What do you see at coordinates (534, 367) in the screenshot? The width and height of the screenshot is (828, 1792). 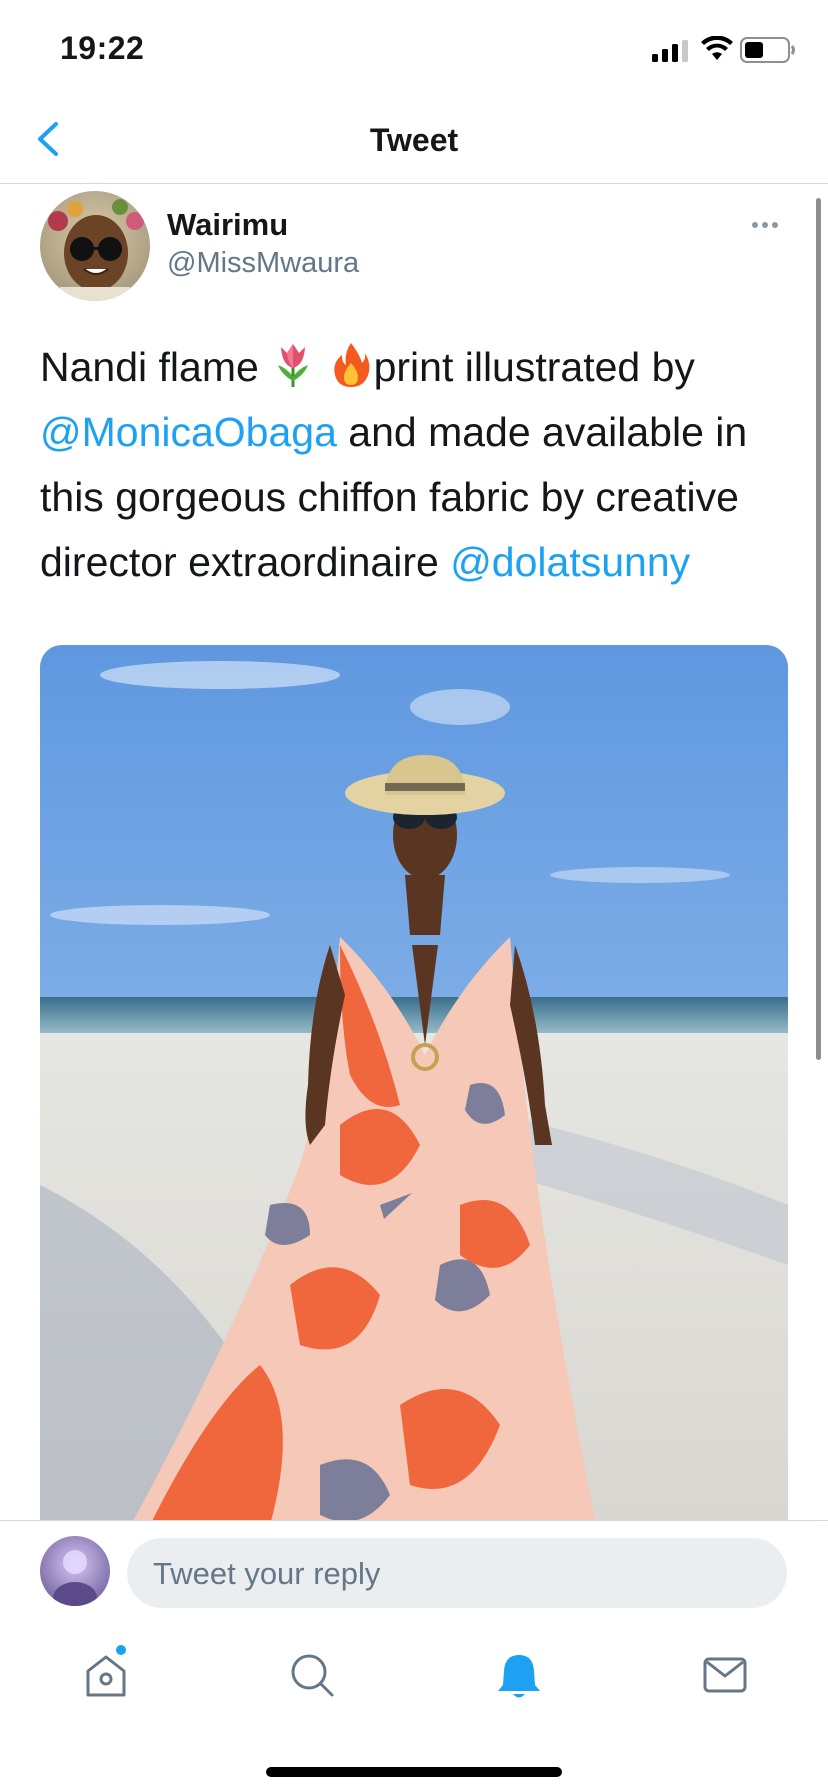 I see `tweet-text-part: print illustrated by` at bounding box center [534, 367].